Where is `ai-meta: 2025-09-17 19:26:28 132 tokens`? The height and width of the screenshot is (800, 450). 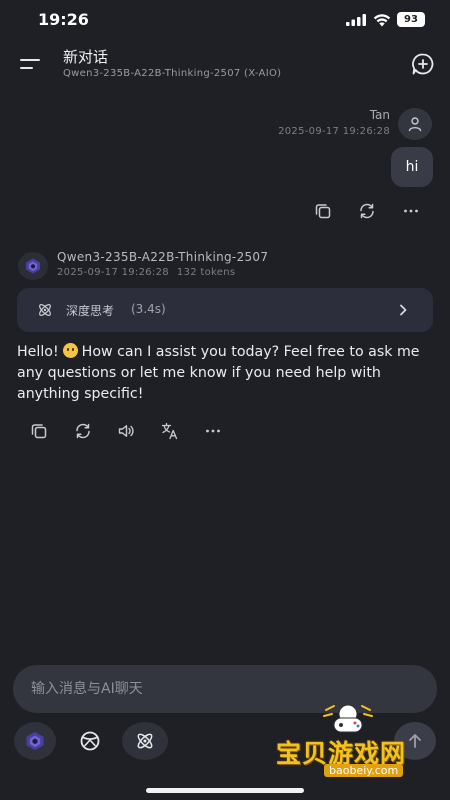
ai-meta: 2025-09-17 19:26:28 132 tokens is located at coordinates (150, 272).